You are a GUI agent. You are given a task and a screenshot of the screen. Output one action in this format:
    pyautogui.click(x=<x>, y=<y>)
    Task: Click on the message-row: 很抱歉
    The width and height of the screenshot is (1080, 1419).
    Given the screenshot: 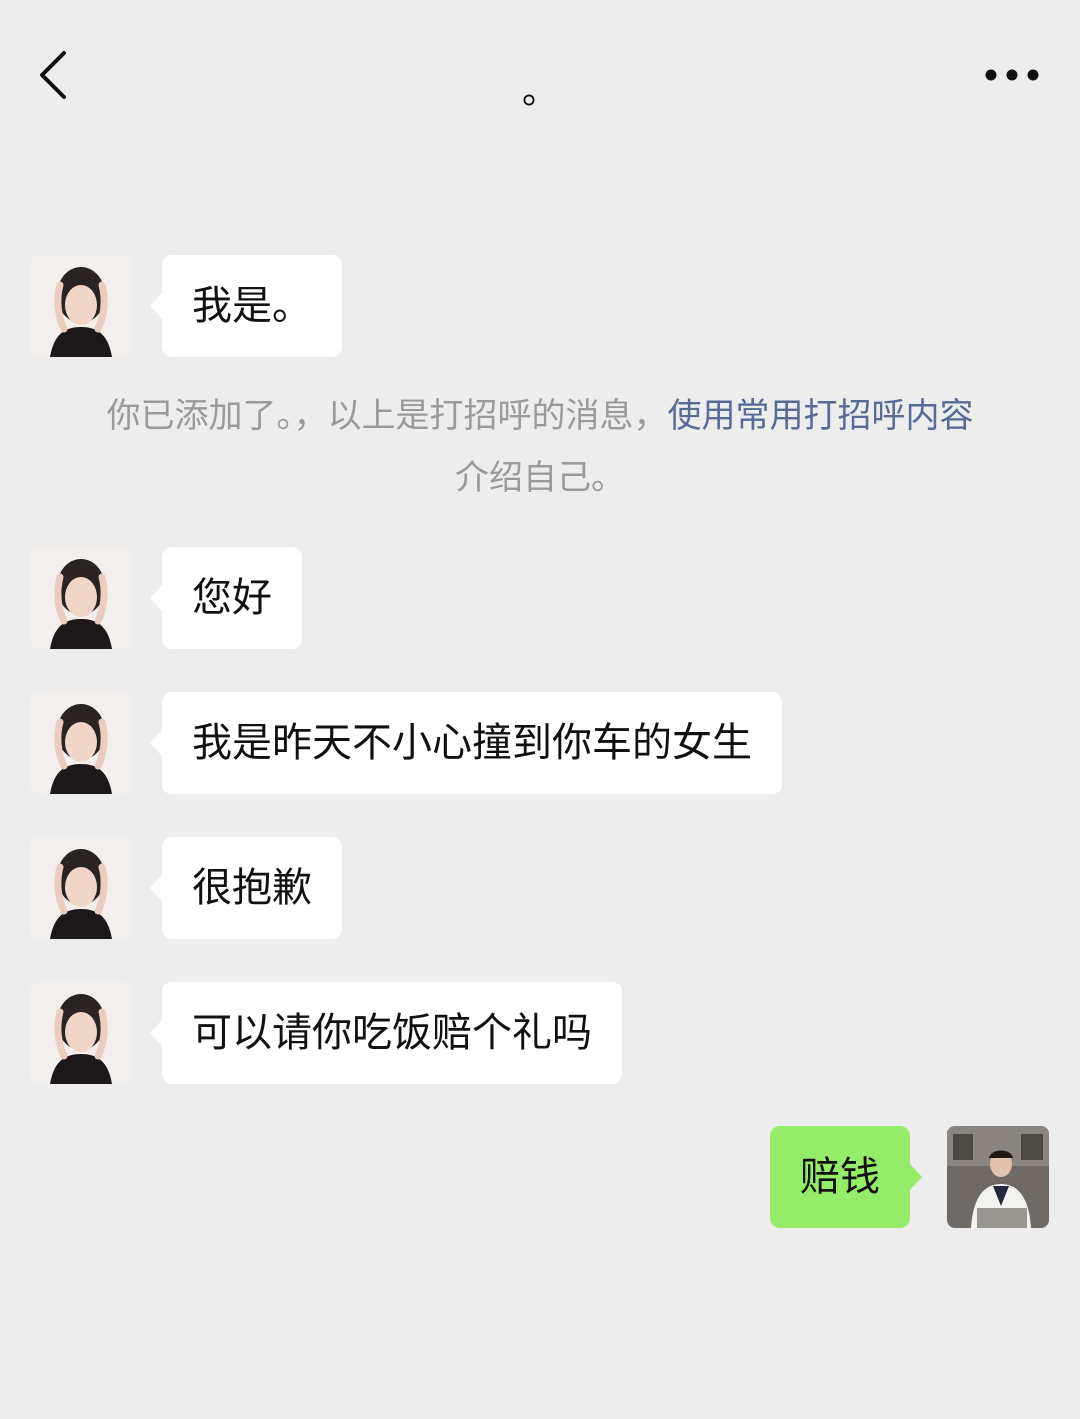 What is the action you would take?
    pyautogui.click(x=540, y=888)
    